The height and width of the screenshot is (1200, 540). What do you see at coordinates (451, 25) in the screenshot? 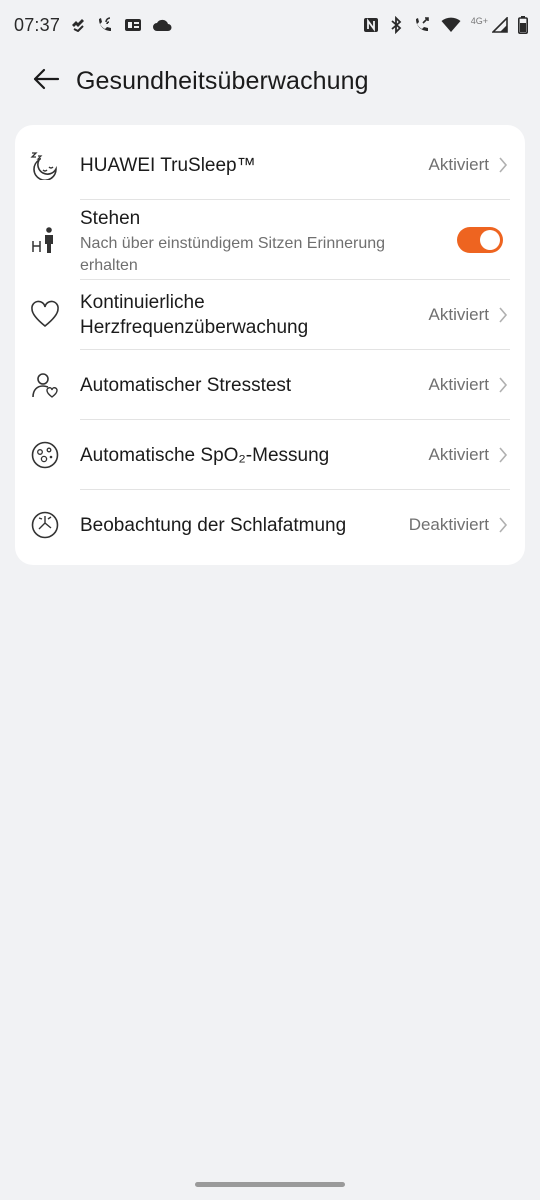
I see `wifi-icon` at bounding box center [451, 25].